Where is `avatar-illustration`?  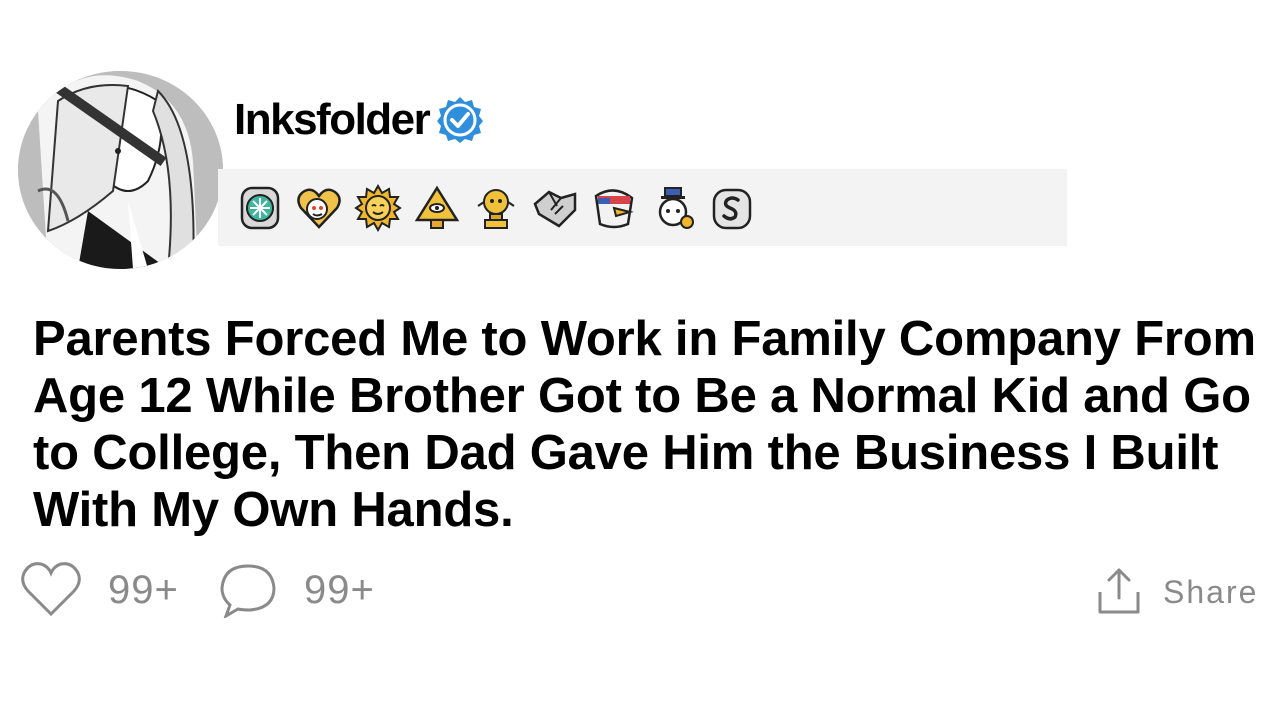
avatar-illustration is located at coordinates (120, 170).